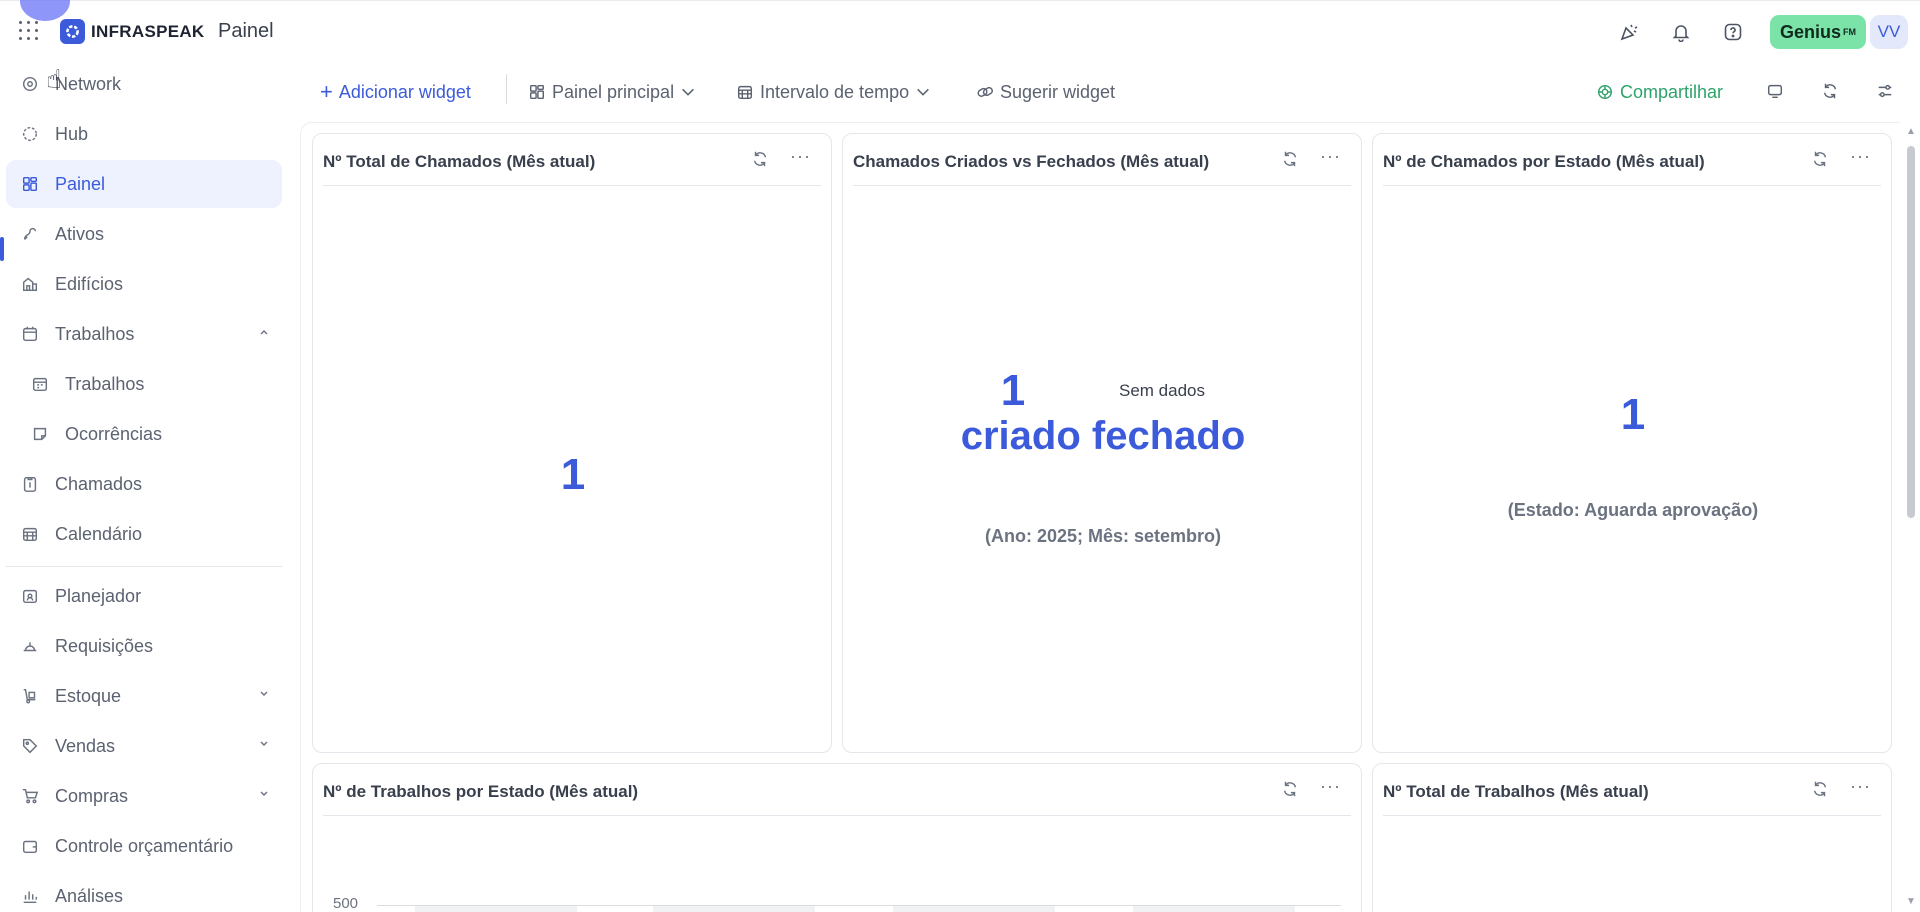 The width and height of the screenshot is (1920, 912). Describe the element at coordinates (30, 596) in the screenshot. I see `planner-icon` at that location.